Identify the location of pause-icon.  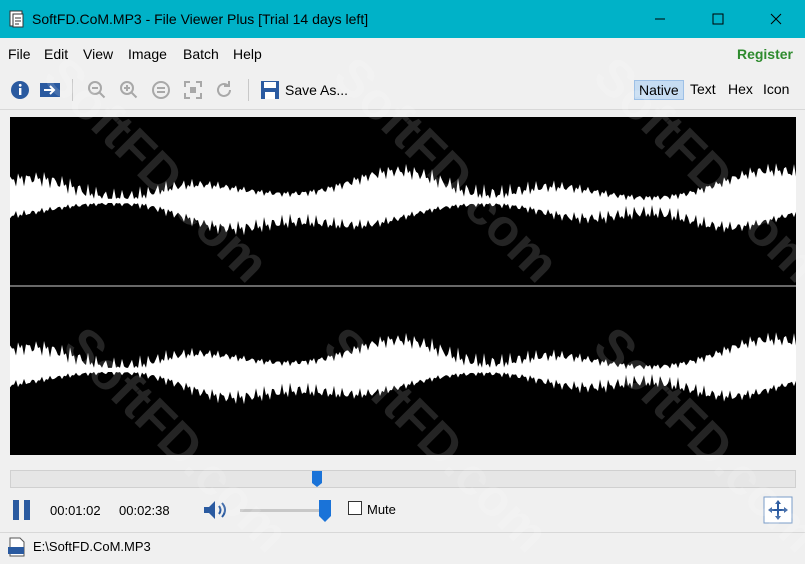
(22, 510).